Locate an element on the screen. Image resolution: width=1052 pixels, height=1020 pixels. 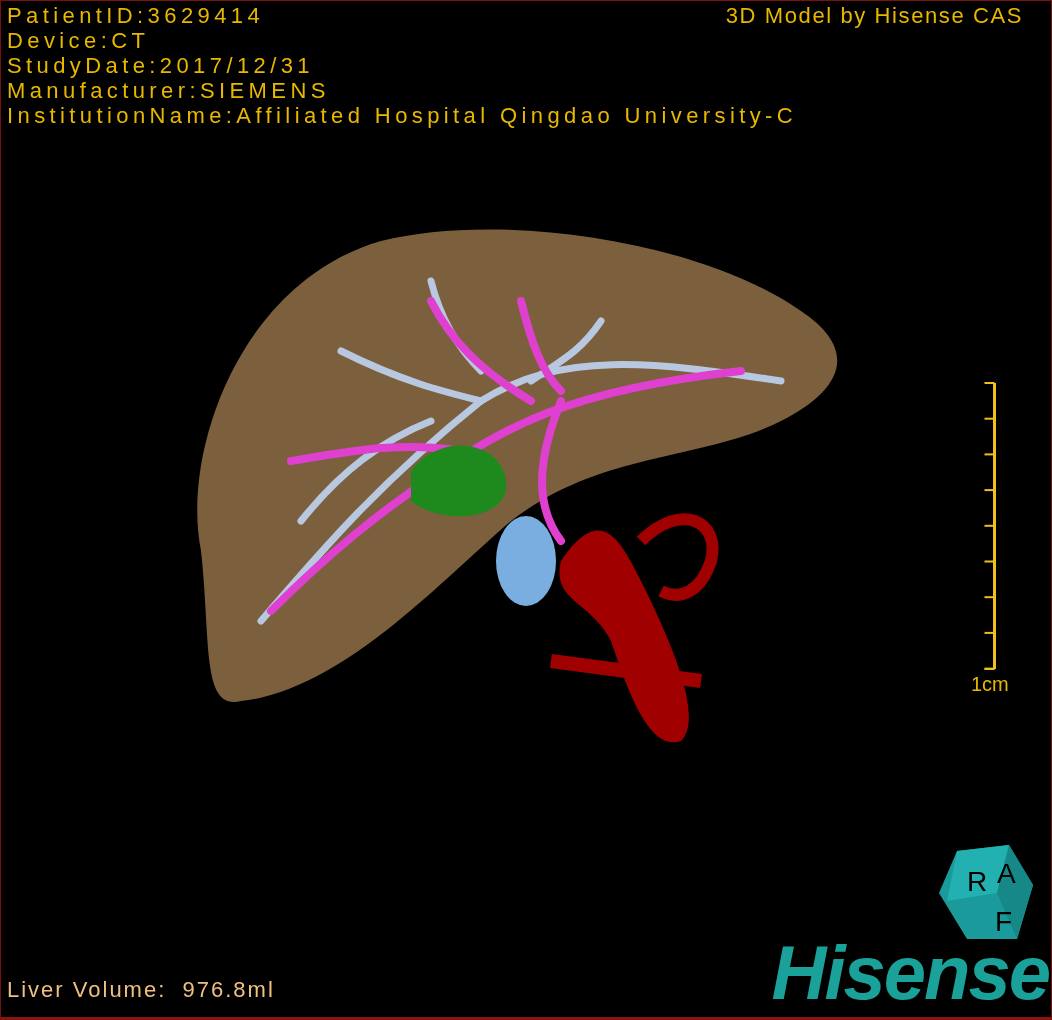
liver-volume-text: Liver Volume: 976.8ml is located at coordinates (141, 990).